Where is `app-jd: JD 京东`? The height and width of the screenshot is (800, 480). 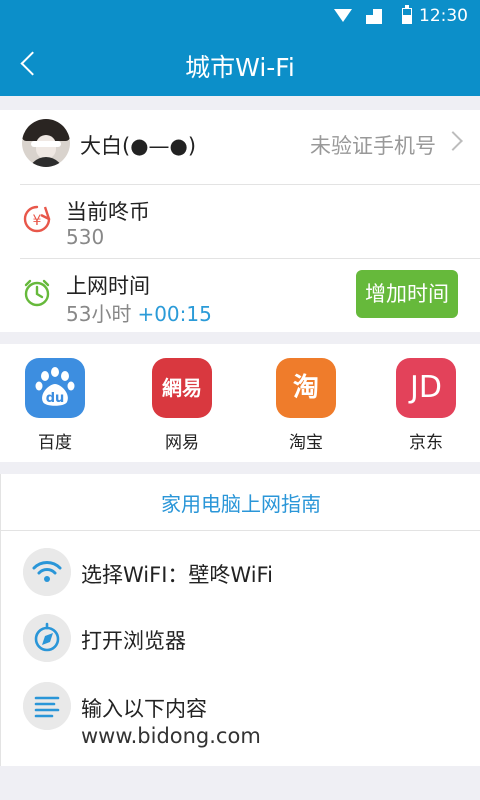 app-jd: JD 京东 is located at coordinates (426, 405).